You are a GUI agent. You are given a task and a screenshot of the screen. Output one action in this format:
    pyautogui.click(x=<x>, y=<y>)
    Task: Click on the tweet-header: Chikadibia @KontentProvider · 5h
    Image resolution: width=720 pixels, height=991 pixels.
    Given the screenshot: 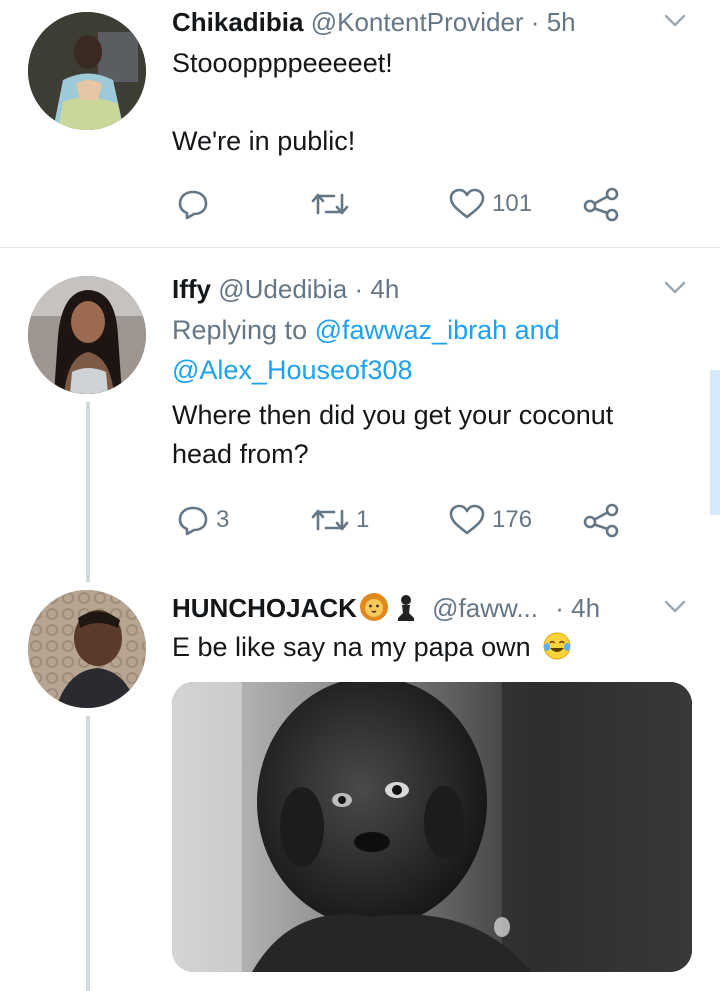 What is the action you would take?
    pyautogui.click(x=446, y=22)
    